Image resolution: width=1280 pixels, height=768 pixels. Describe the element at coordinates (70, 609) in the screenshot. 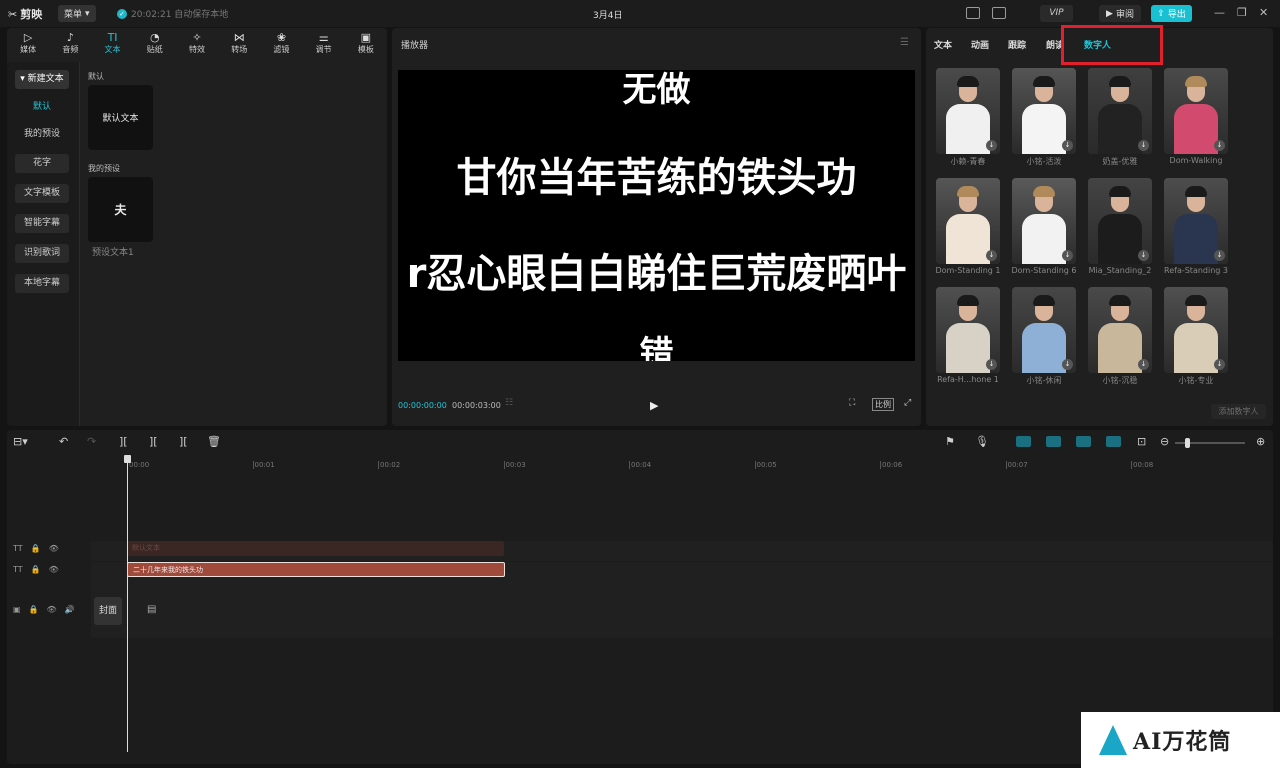

I see `volume-icon: 🔊` at that location.